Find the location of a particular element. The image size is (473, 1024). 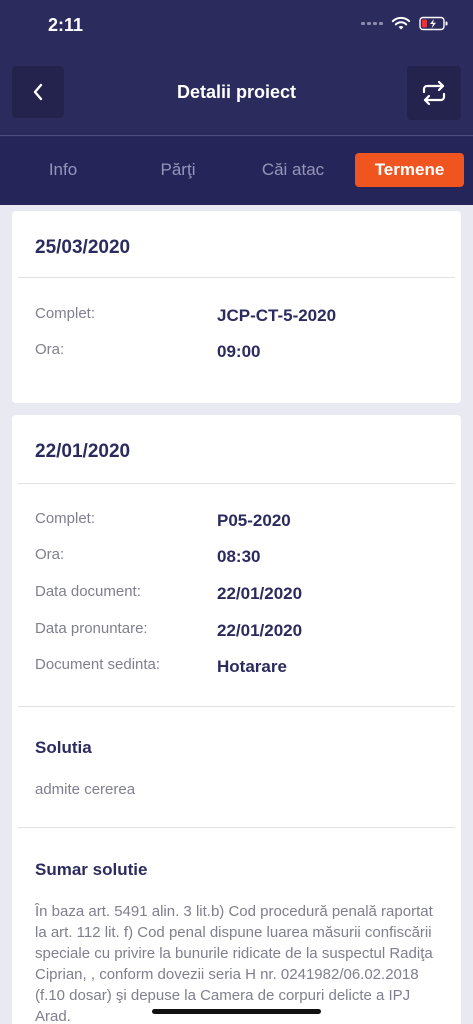

hearing-date: 25/03/2020 is located at coordinates (83, 247).